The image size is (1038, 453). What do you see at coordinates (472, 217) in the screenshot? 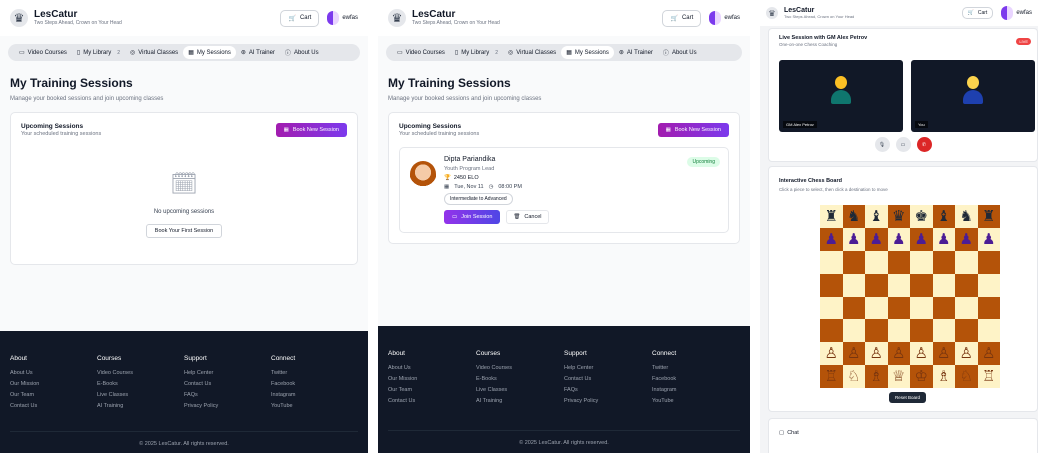
I see `join-session-button: ▭ Join Session` at bounding box center [472, 217].